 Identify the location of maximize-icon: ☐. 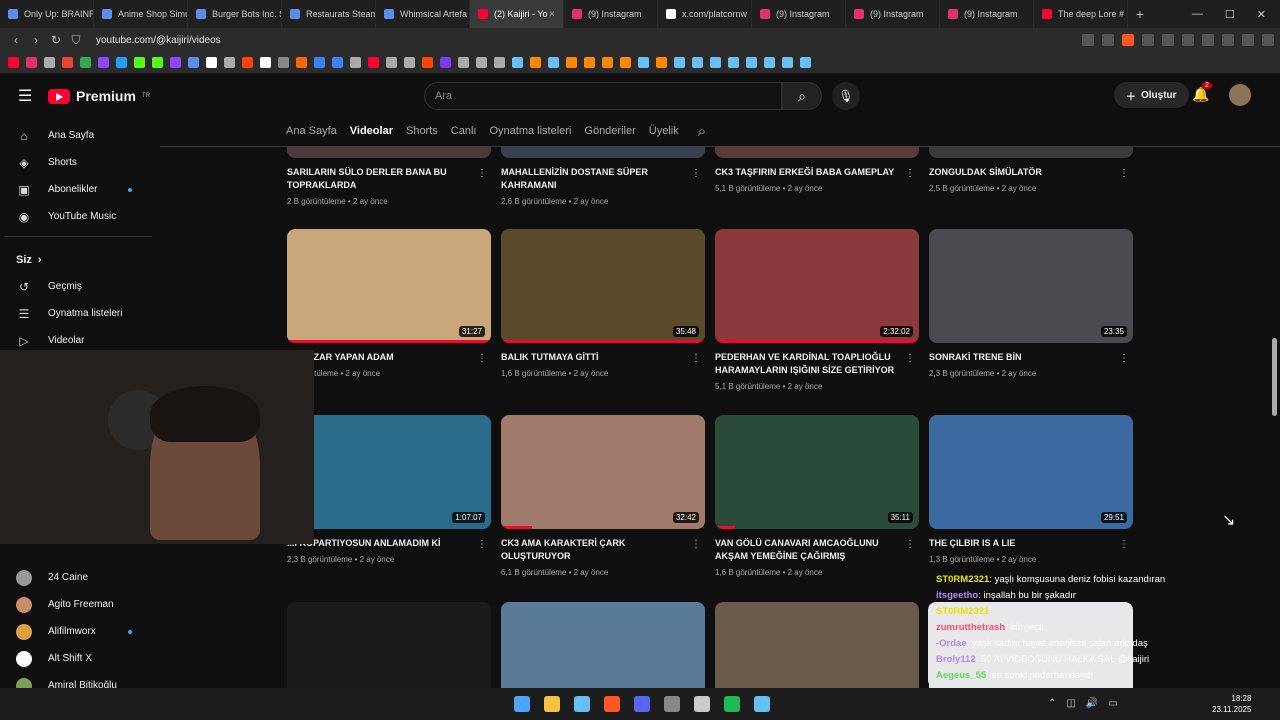
(1230, 14).